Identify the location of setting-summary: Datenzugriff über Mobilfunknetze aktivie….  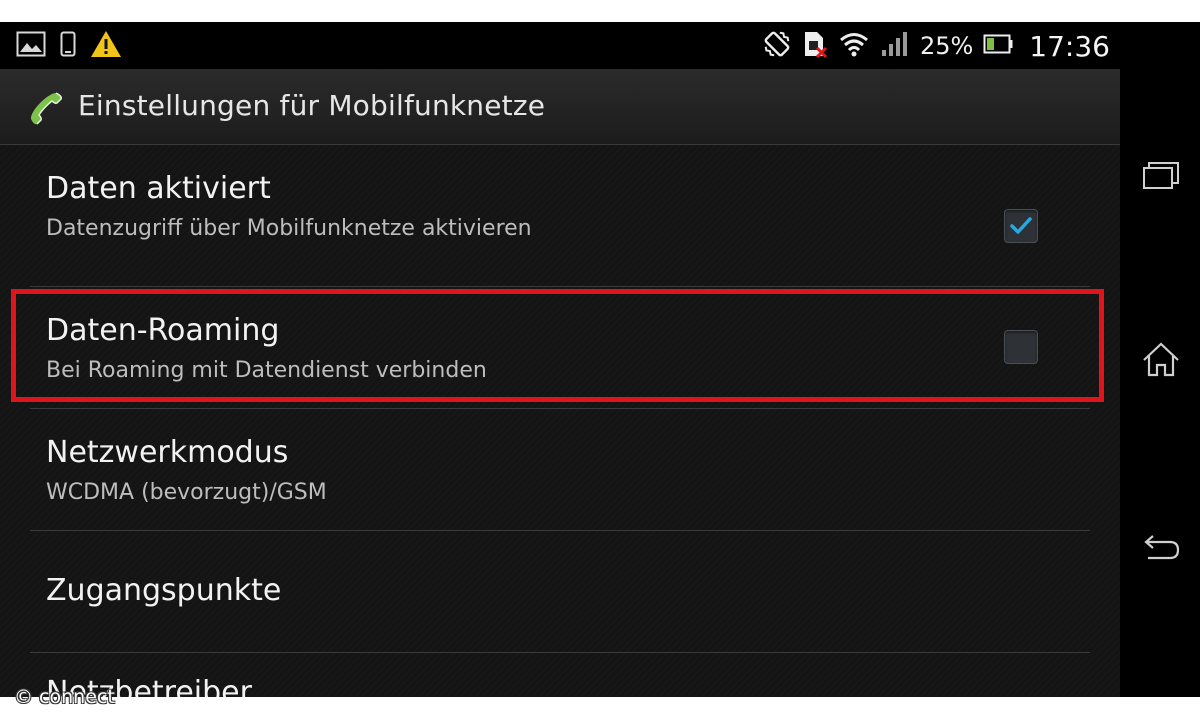
(289, 228).